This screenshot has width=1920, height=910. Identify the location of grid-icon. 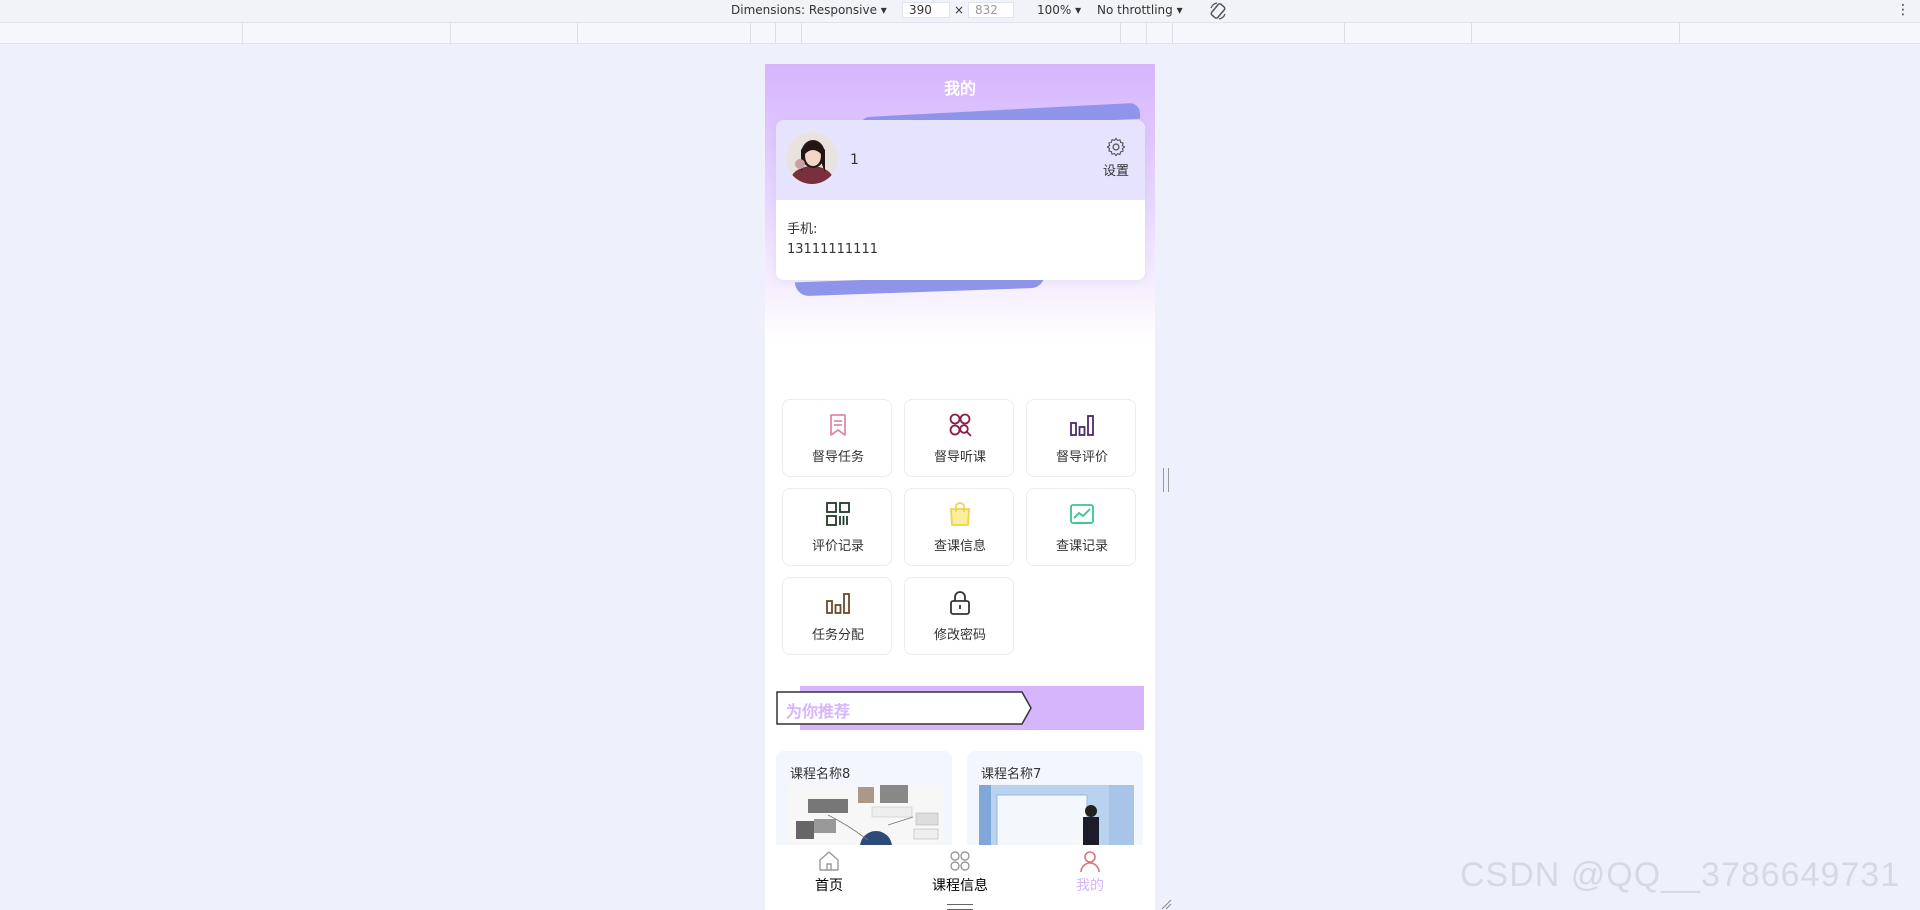
(960, 861).